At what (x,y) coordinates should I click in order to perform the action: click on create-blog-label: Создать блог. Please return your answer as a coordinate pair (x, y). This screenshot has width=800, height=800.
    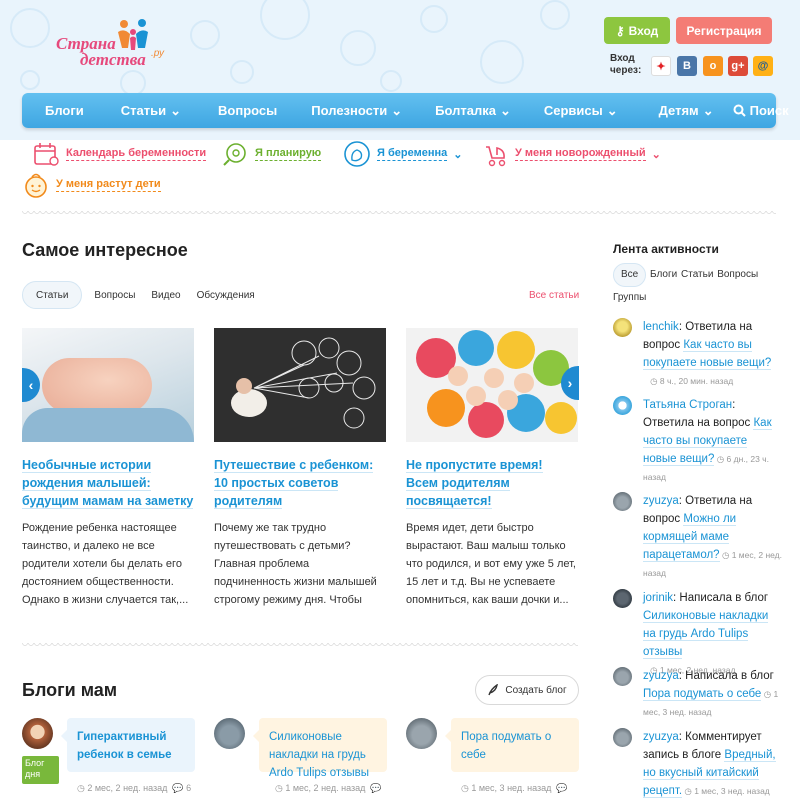
    Looking at the image, I should click on (536, 690).